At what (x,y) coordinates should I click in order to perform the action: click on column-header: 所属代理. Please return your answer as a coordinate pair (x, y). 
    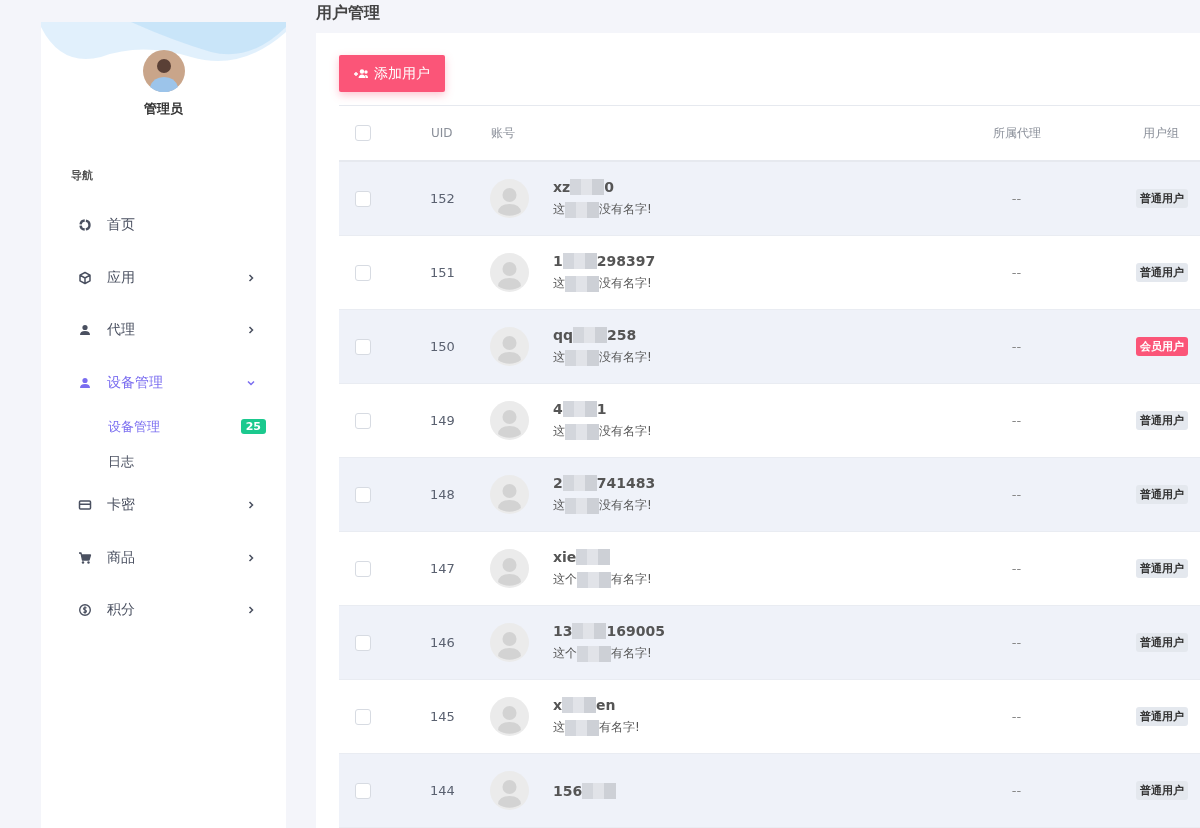
    Looking at the image, I should click on (1016, 132).